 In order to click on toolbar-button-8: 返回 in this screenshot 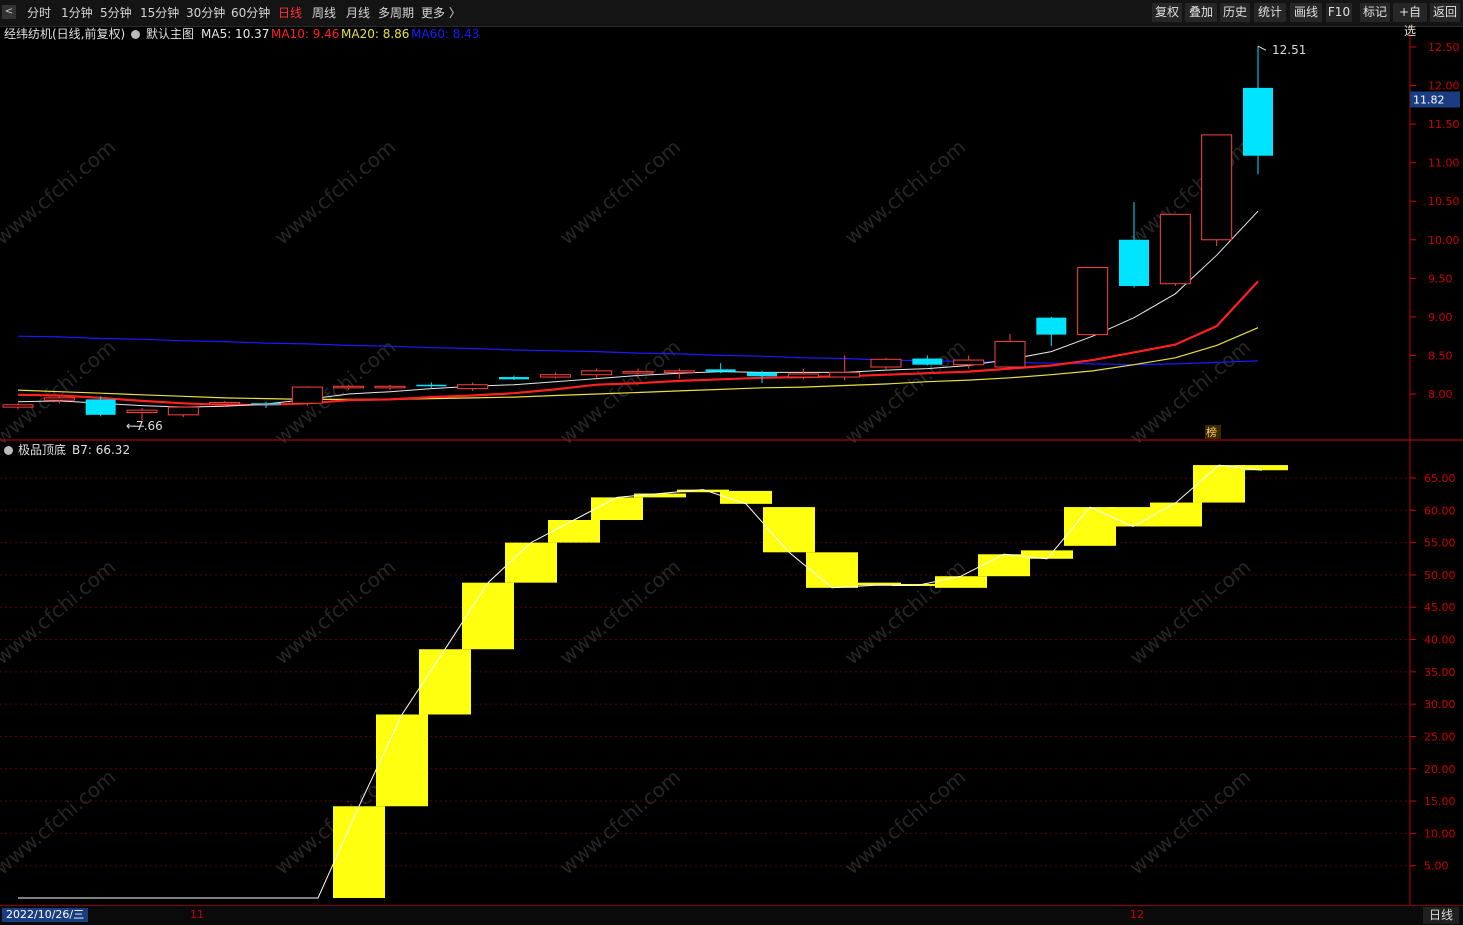, I will do `click(1445, 12)`.